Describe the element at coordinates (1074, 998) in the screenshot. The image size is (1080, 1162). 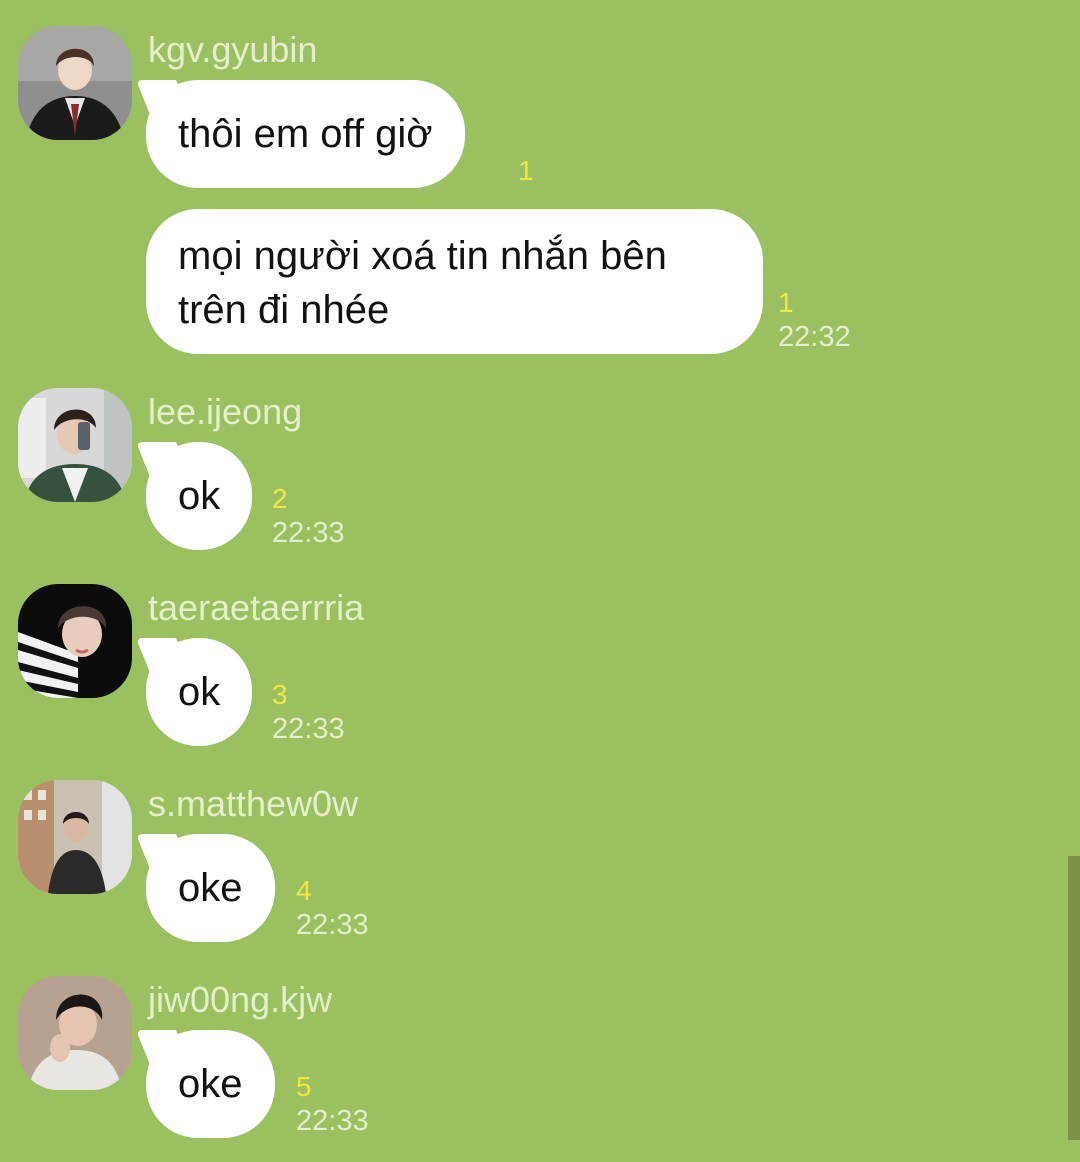
I see `scrollbar` at that location.